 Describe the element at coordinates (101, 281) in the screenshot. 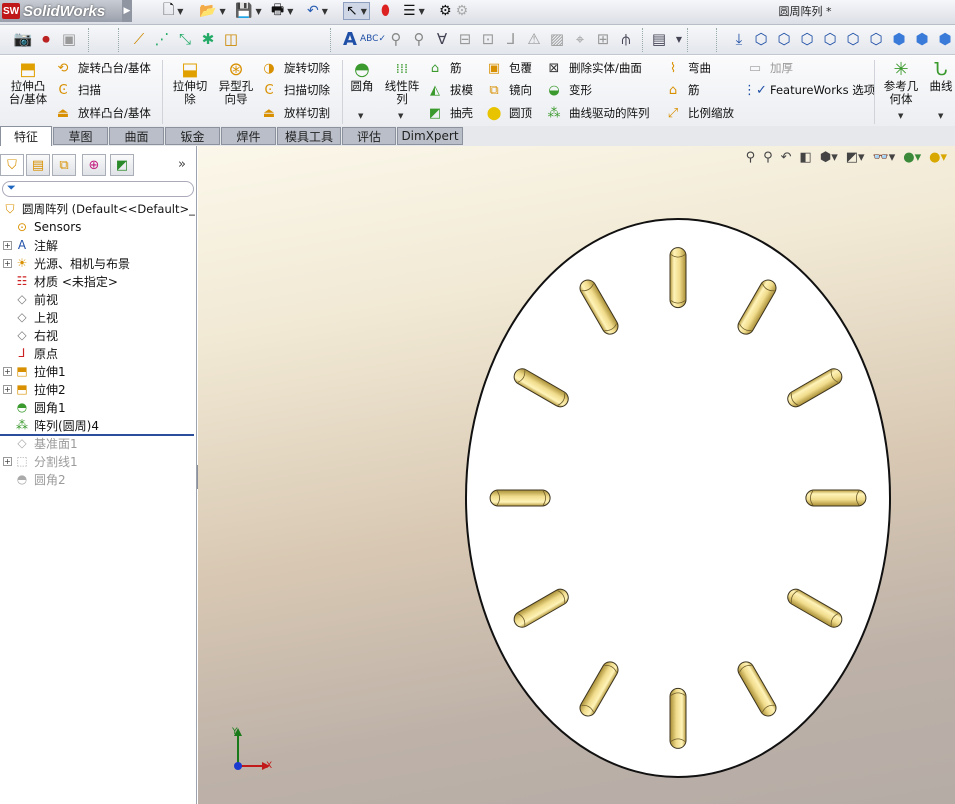

I see `tree-item: ☷ 材质 <未指定>` at that location.